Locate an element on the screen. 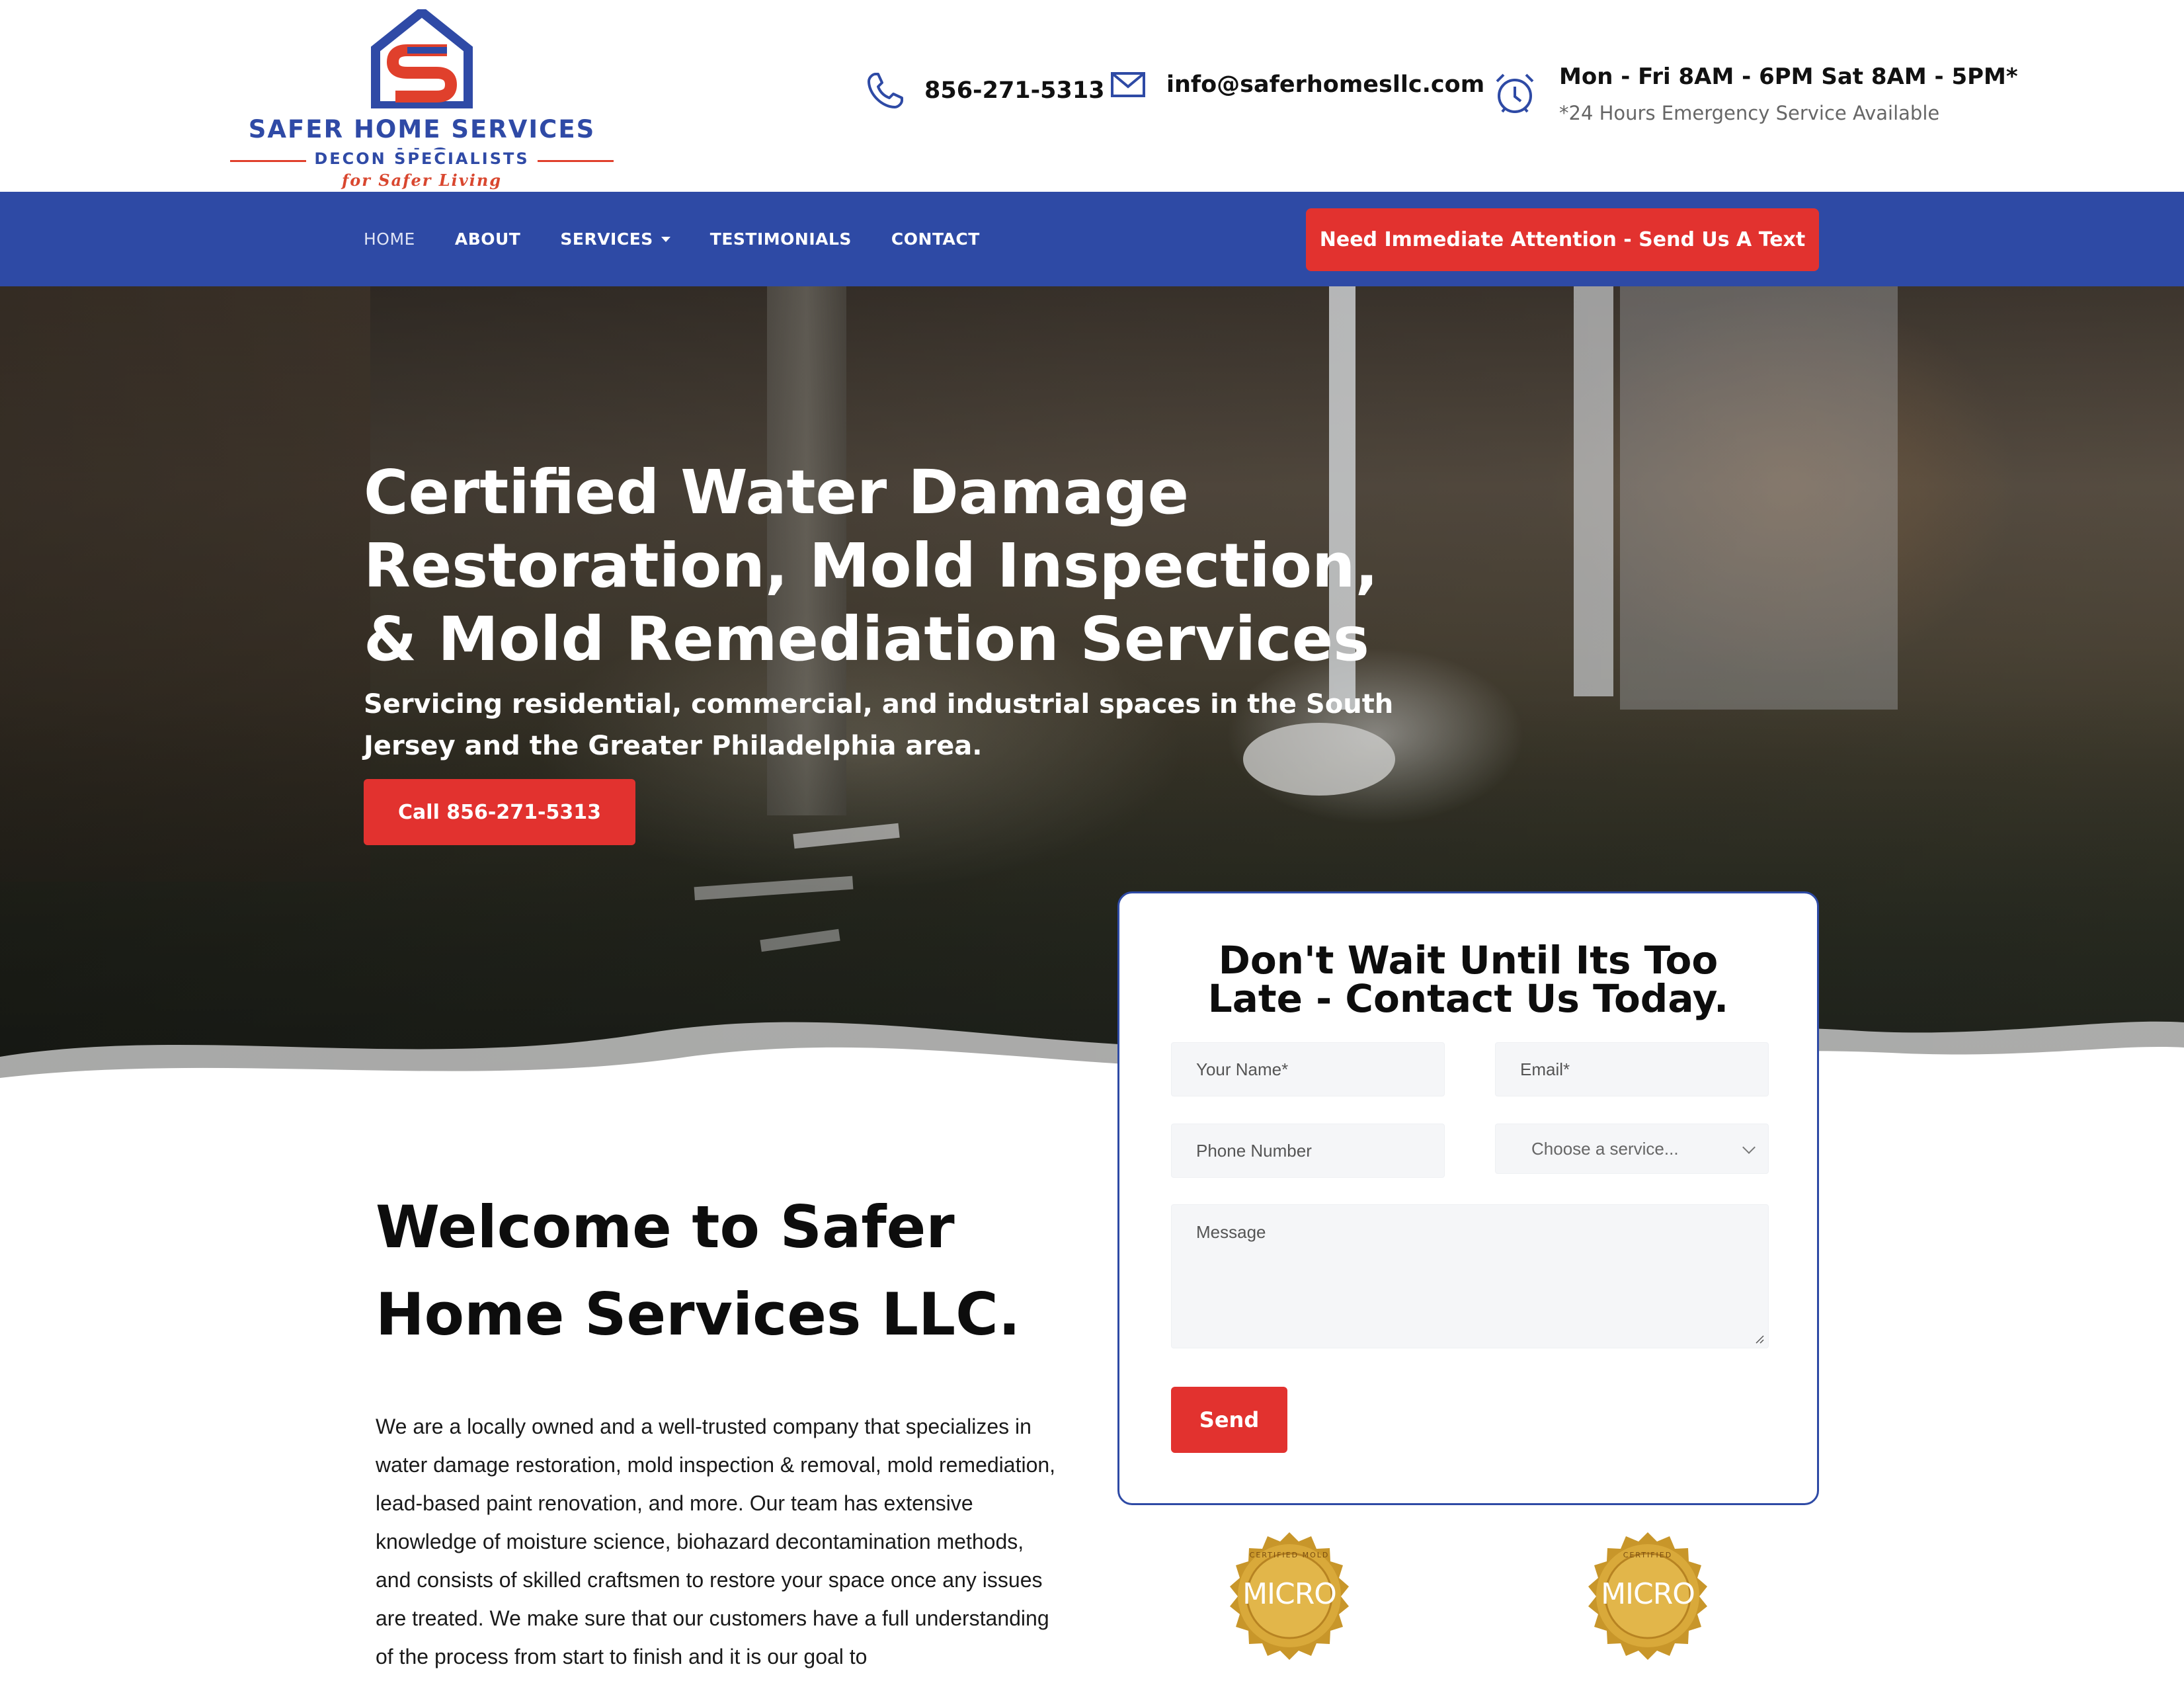 The image size is (2184, 1687). house-logo-icon is located at coordinates (422, 58).